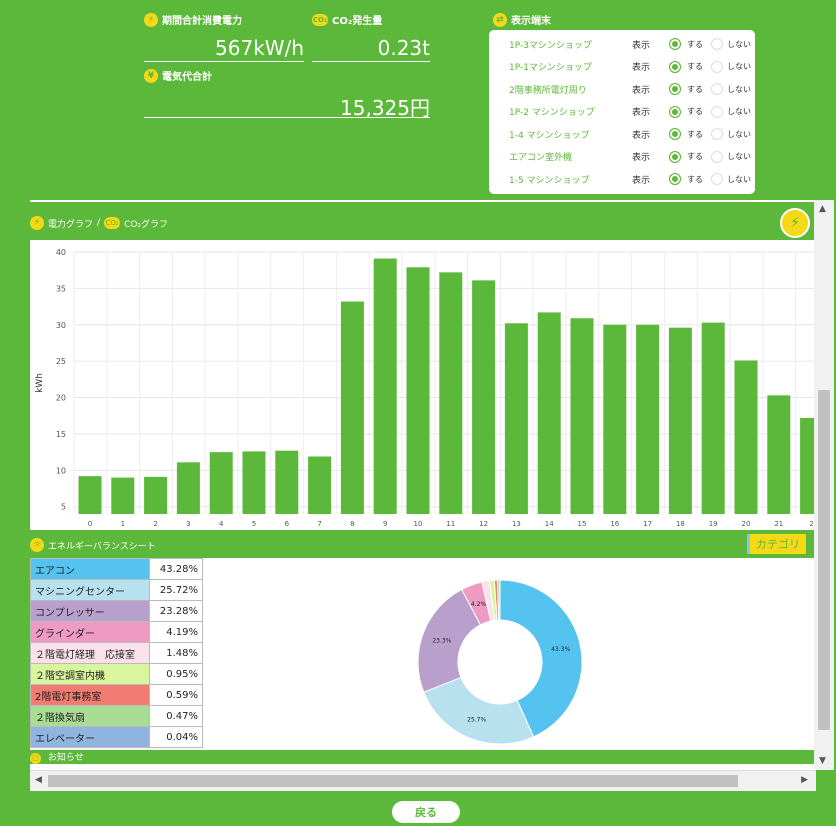 The height and width of the screenshot is (826, 836). What do you see at coordinates (357, 21) in the screenshot?
I see `co2-label: CO₂発生量` at bounding box center [357, 21].